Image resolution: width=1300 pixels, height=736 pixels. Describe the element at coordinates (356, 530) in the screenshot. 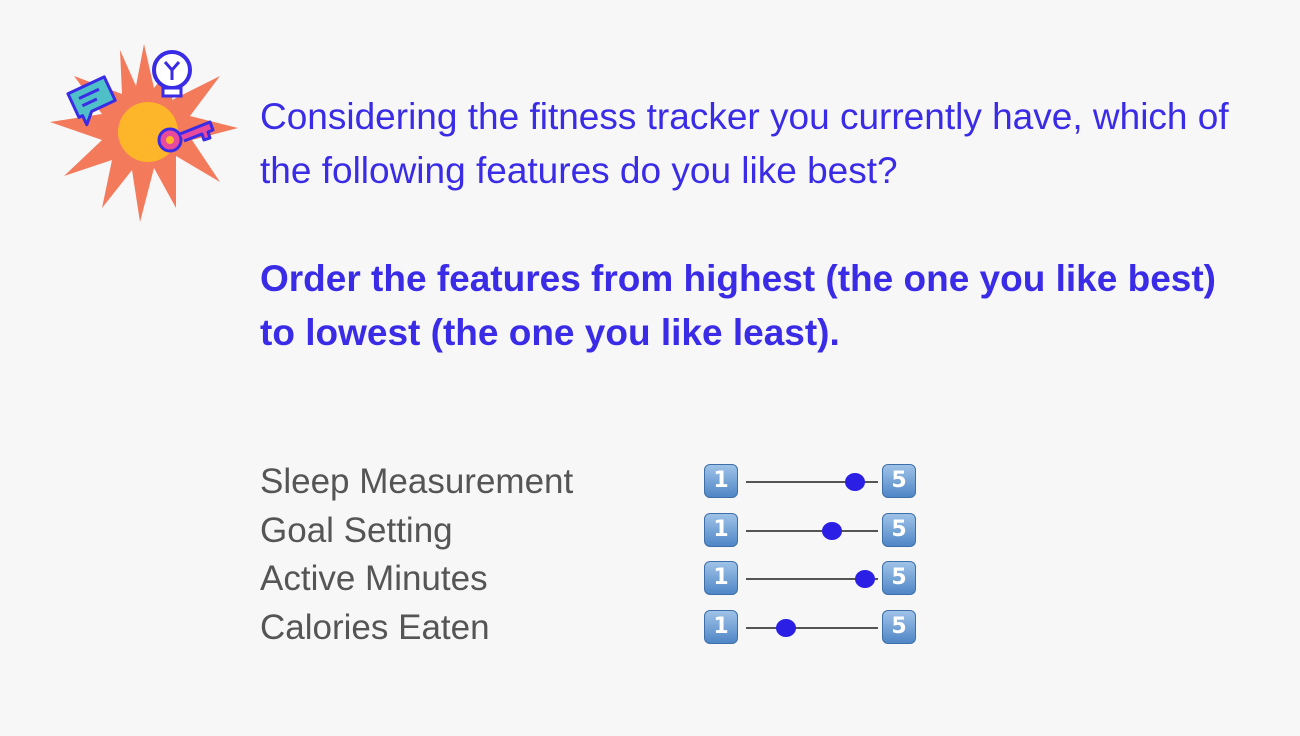

I see `feature-label: Goal Setting` at that location.